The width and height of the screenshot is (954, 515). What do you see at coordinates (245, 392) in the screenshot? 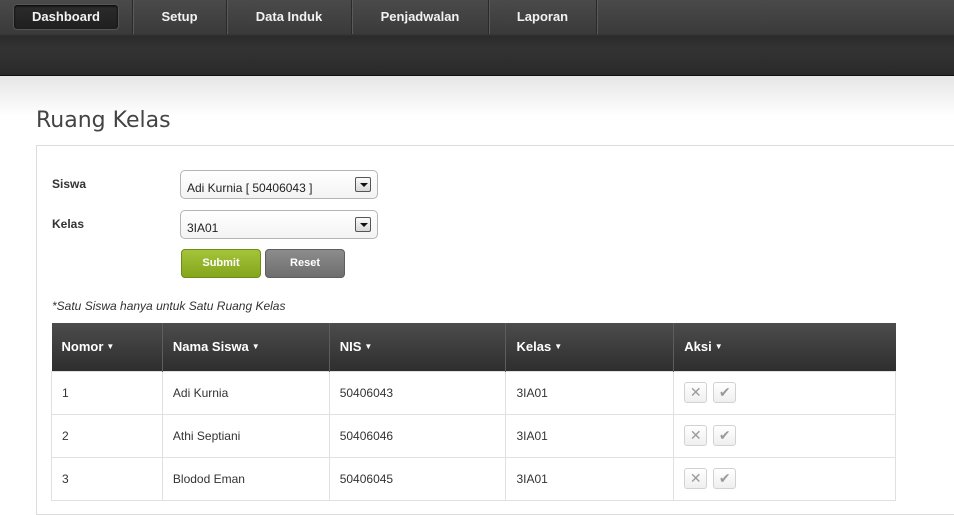
I see `cell-nama-siswa: Adi Kurnia` at bounding box center [245, 392].